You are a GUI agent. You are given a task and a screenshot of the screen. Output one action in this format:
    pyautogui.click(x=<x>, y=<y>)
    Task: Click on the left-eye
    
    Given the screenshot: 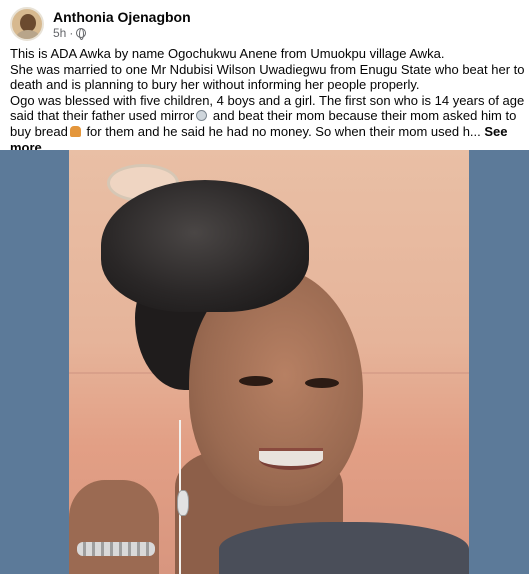 What is the action you would take?
    pyautogui.click(x=256, y=381)
    